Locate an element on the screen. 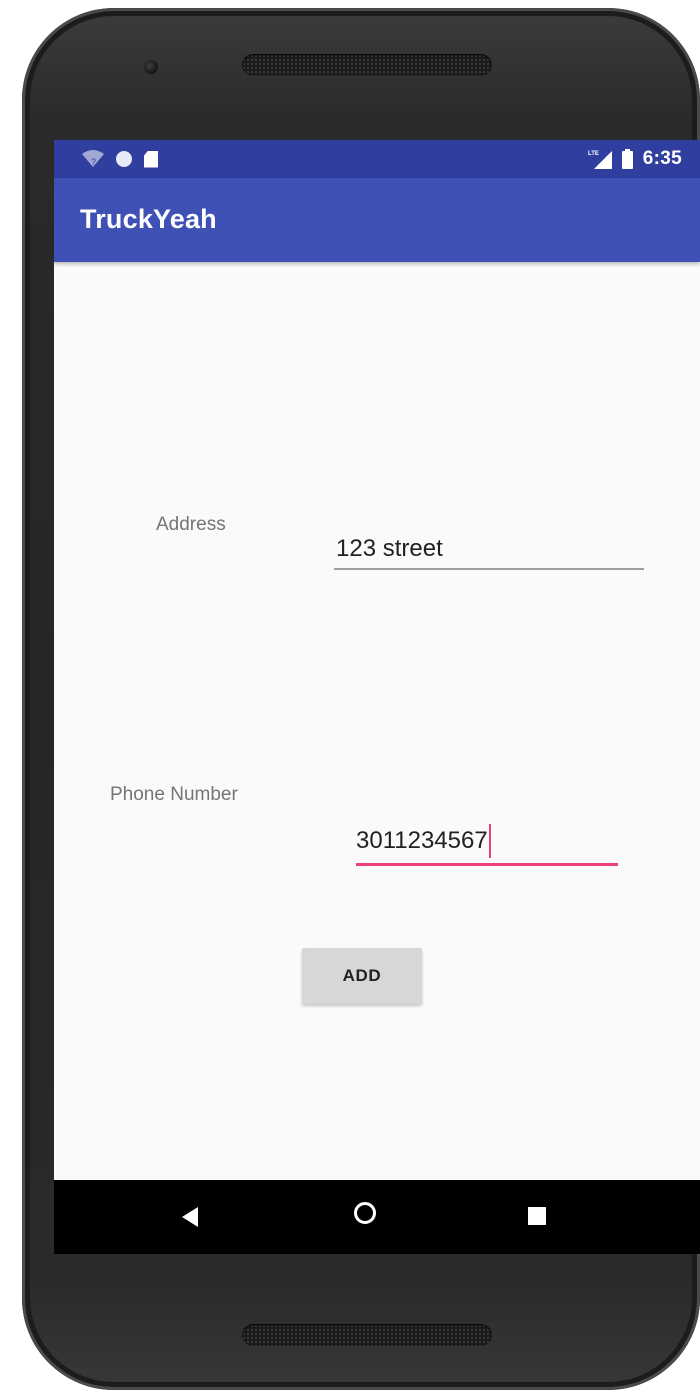  text-cursor is located at coordinates (489, 841).